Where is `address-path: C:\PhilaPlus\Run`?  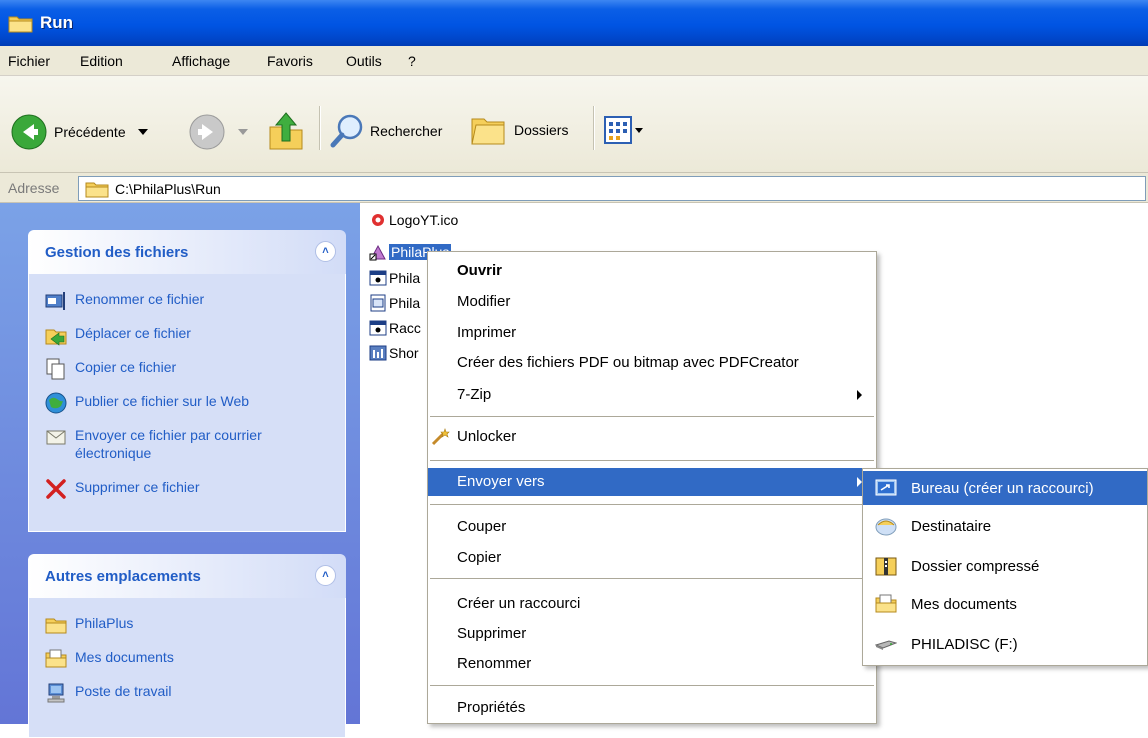
address-path: C:\PhilaPlus\Run is located at coordinates (168, 188).